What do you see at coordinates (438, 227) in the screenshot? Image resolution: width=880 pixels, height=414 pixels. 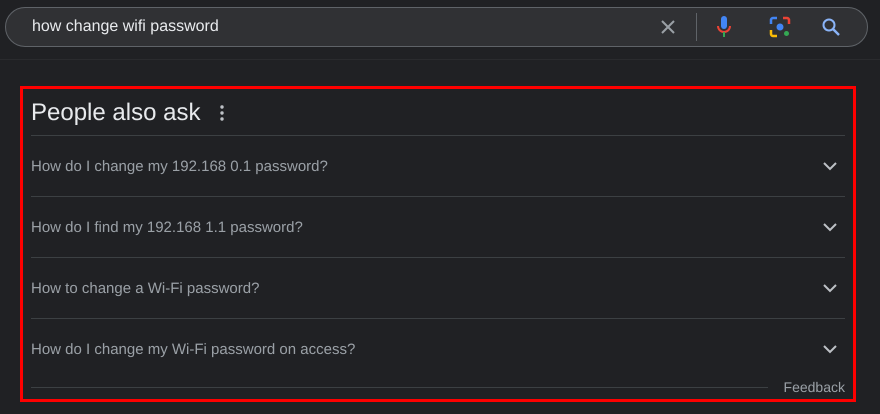 I see `question-row: How do I find my 192.168 1.1 password?` at bounding box center [438, 227].